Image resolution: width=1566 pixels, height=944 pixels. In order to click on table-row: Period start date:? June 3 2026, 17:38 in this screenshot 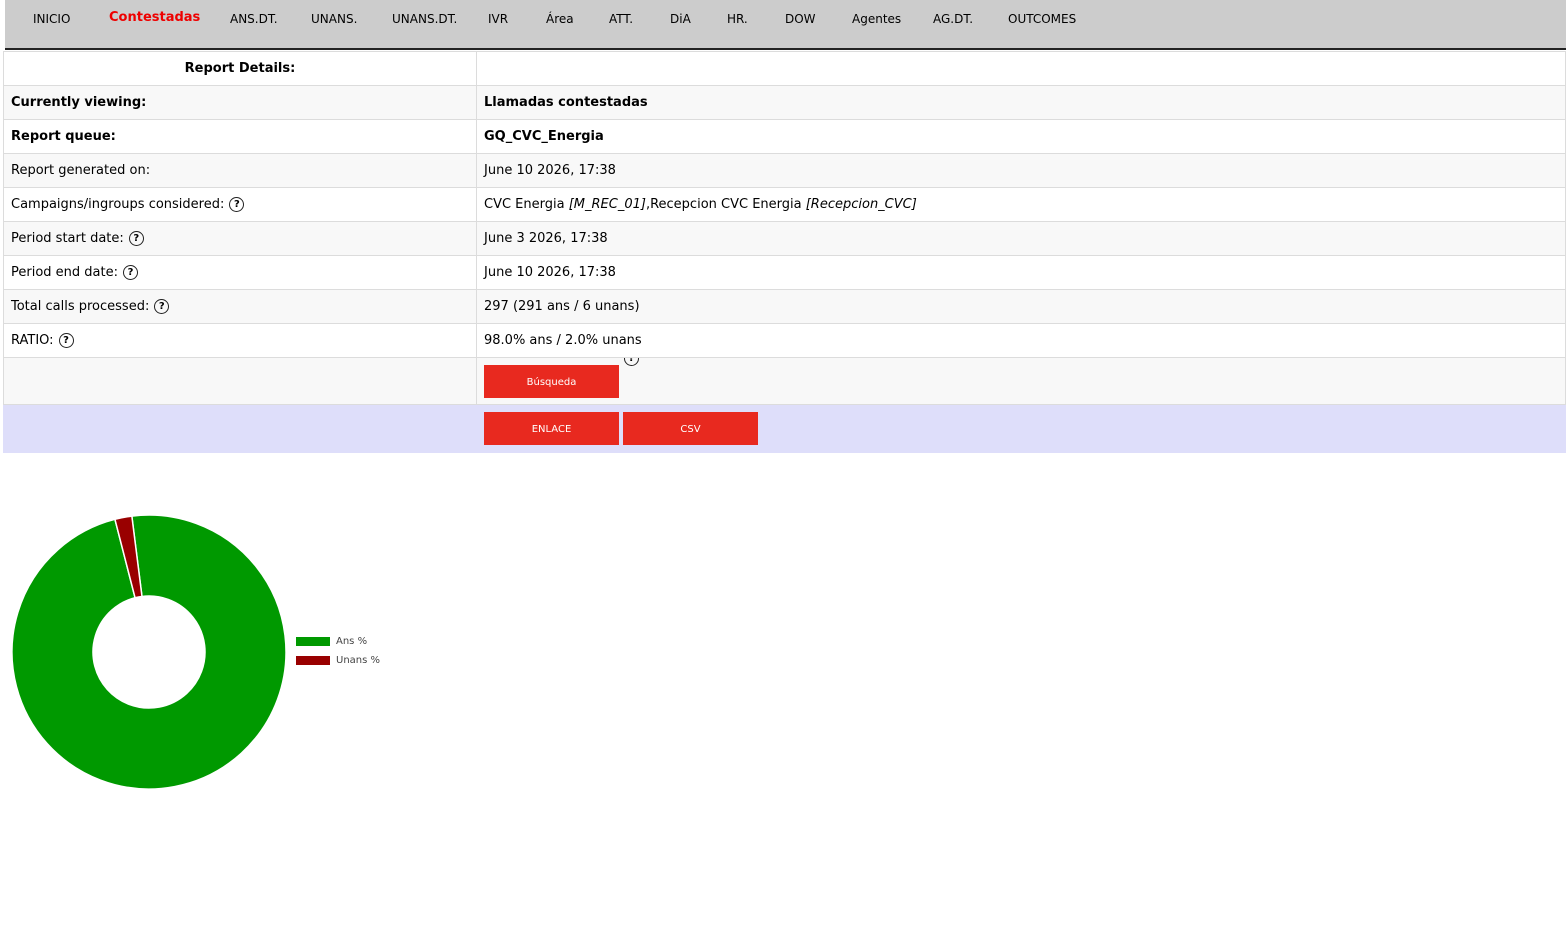, I will do `click(784, 238)`.